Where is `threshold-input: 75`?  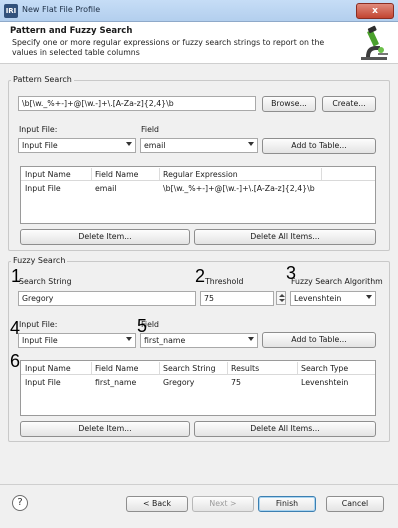
threshold-input: 75 is located at coordinates (237, 298).